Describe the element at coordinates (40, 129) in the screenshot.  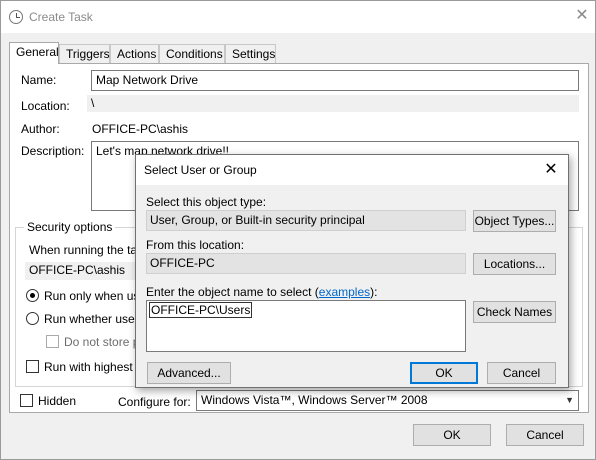
I see `author-label: Author:` at that location.